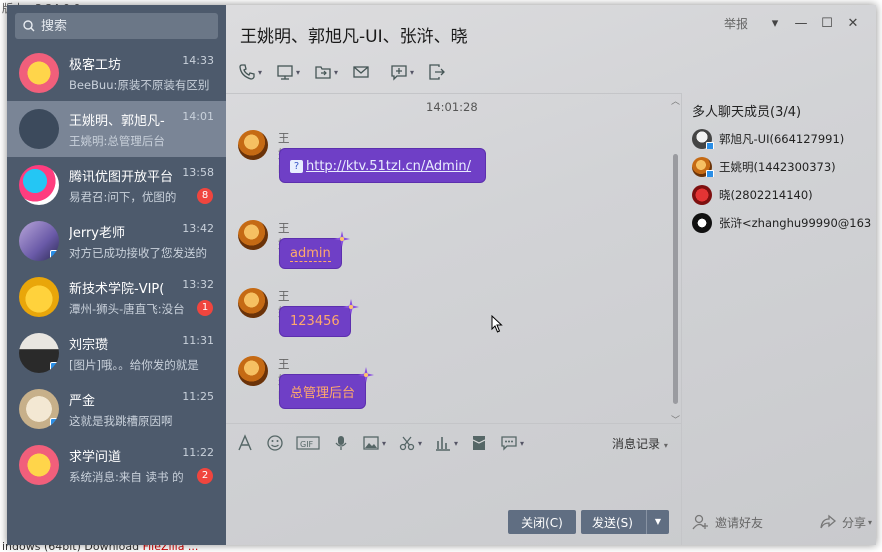  What do you see at coordinates (453, 423) in the screenshot?
I see `input-divider` at bounding box center [453, 423].